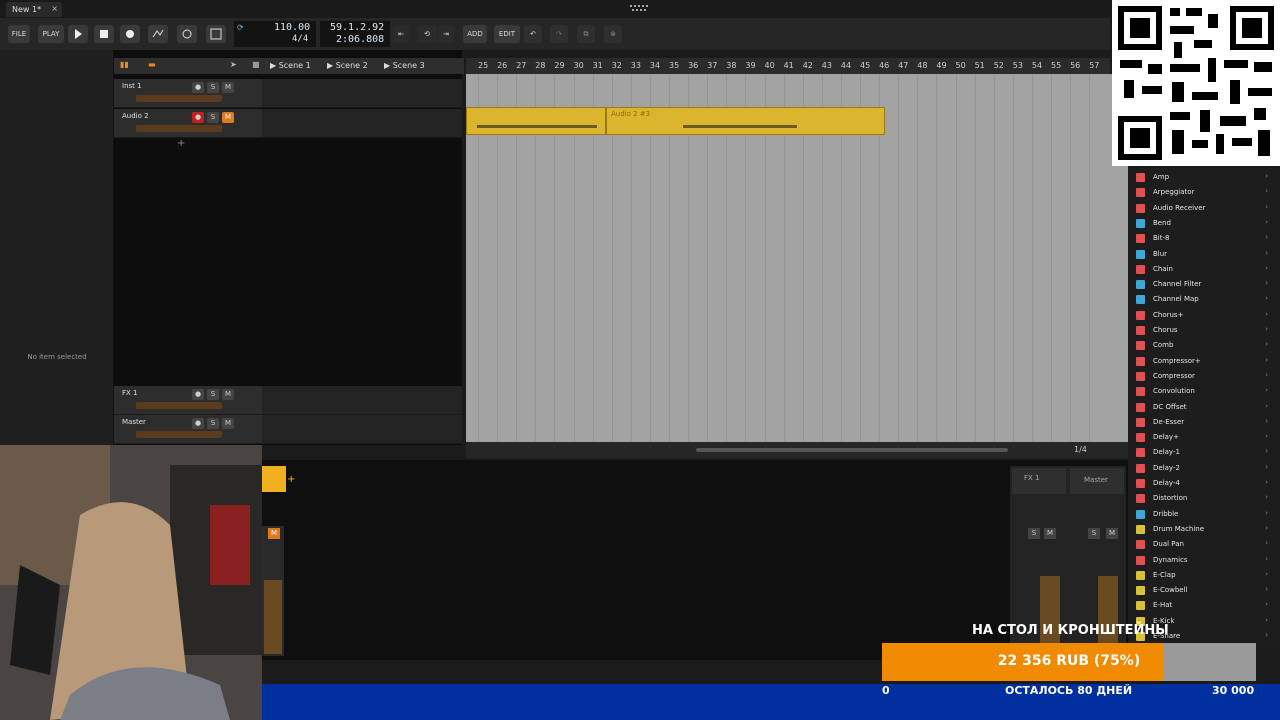  I want to click on audio-clip: Audio 2 #3, so click(745, 121).